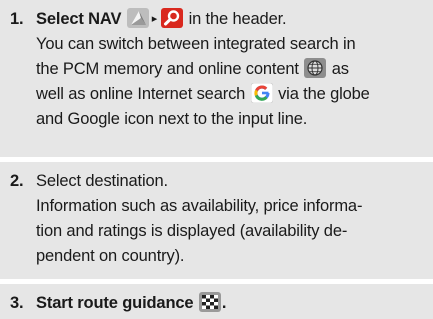 The width and height of the screenshot is (433, 319). What do you see at coordinates (143, 94) in the screenshot?
I see `step-1-line-4-text: well as online Internet search` at bounding box center [143, 94].